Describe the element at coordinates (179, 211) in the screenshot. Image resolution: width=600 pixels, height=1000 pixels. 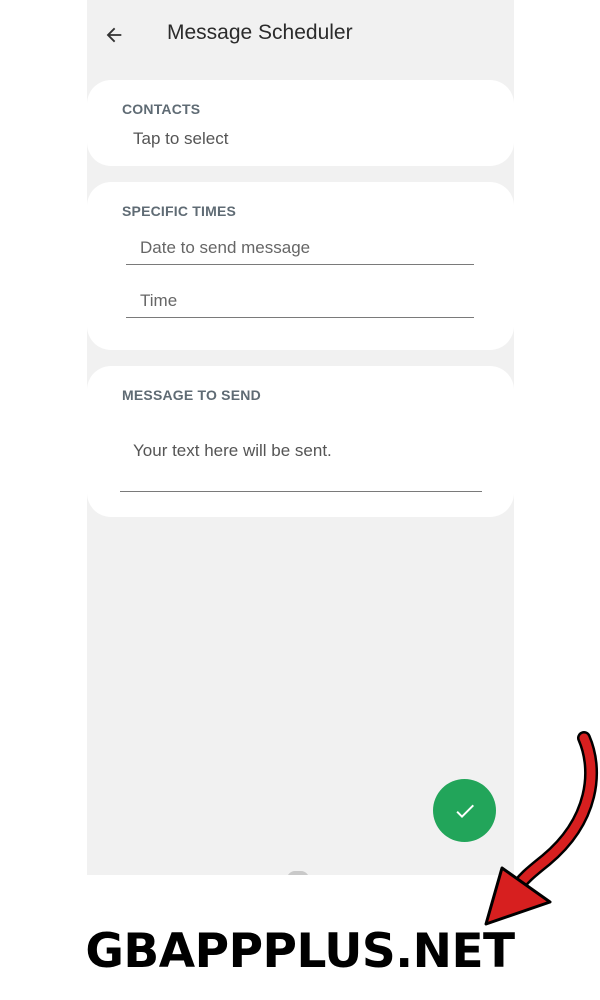
I see `specific-times-header: SPECIFIC TIMES` at that location.